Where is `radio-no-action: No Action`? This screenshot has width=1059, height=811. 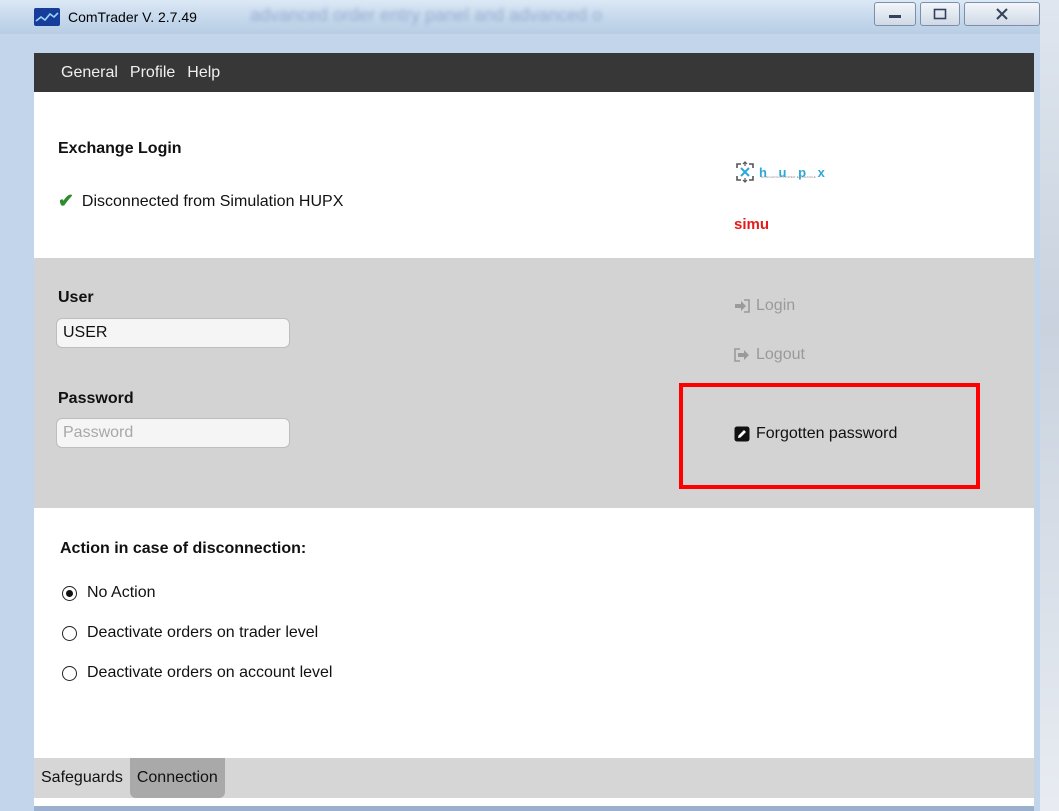 radio-no-action: No Action is located at coordinates (108, 593).